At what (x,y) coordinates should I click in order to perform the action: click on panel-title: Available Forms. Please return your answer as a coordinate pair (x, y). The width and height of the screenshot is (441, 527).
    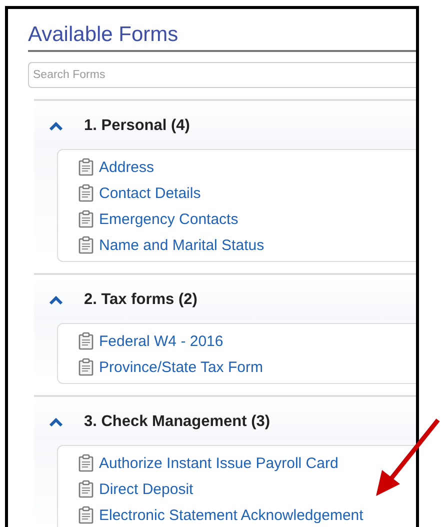
    Looking at the image, I should click on (222, 37).